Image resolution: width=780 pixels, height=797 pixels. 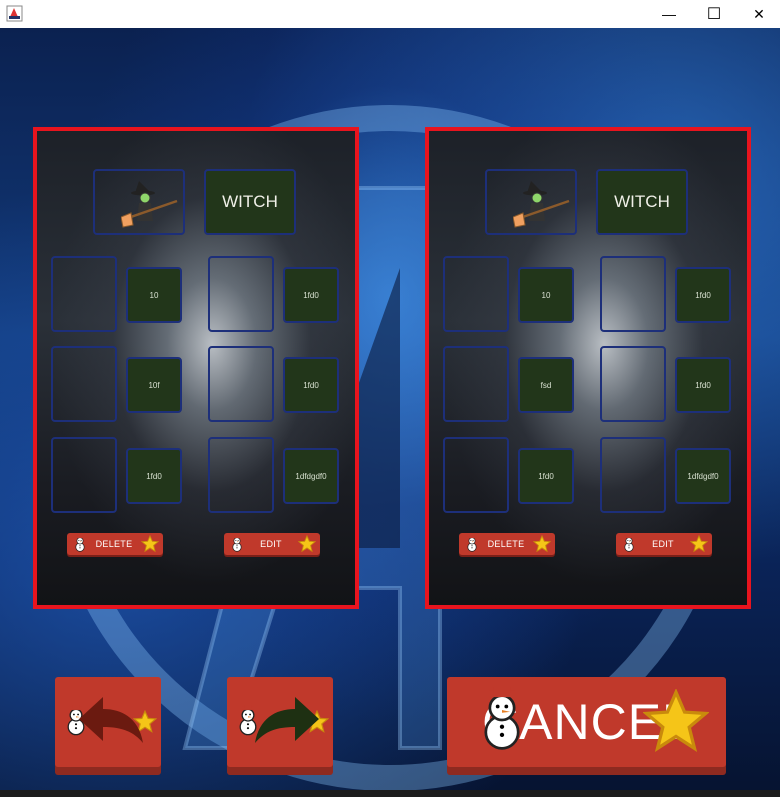 I want to click on value-box: fsd, so click(x=546, y=385).